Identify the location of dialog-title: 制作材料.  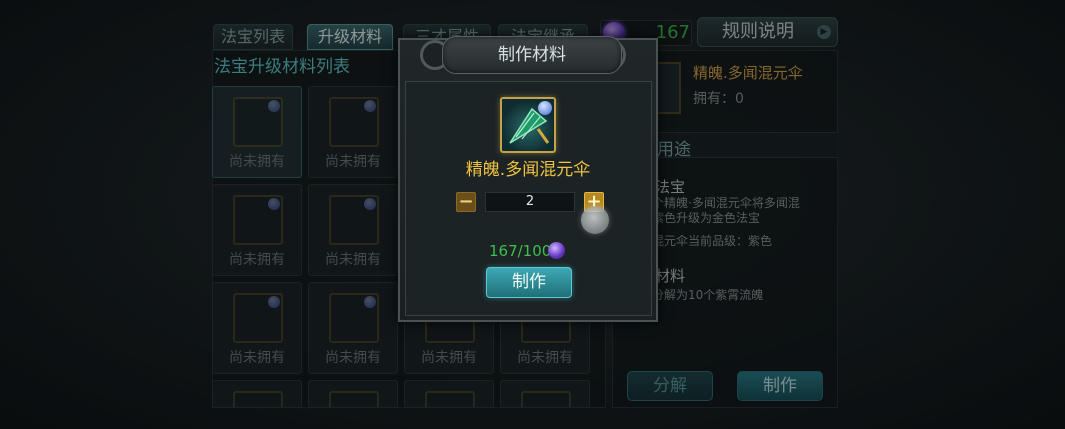
(532, 55).